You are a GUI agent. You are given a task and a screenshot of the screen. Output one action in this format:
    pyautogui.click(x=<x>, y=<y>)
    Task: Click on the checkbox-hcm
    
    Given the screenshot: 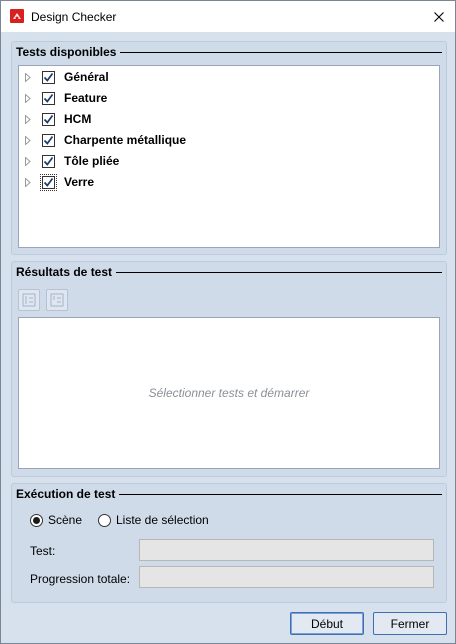 What is the action you would take?
    pyautogui.click(x=48, y=119)
    